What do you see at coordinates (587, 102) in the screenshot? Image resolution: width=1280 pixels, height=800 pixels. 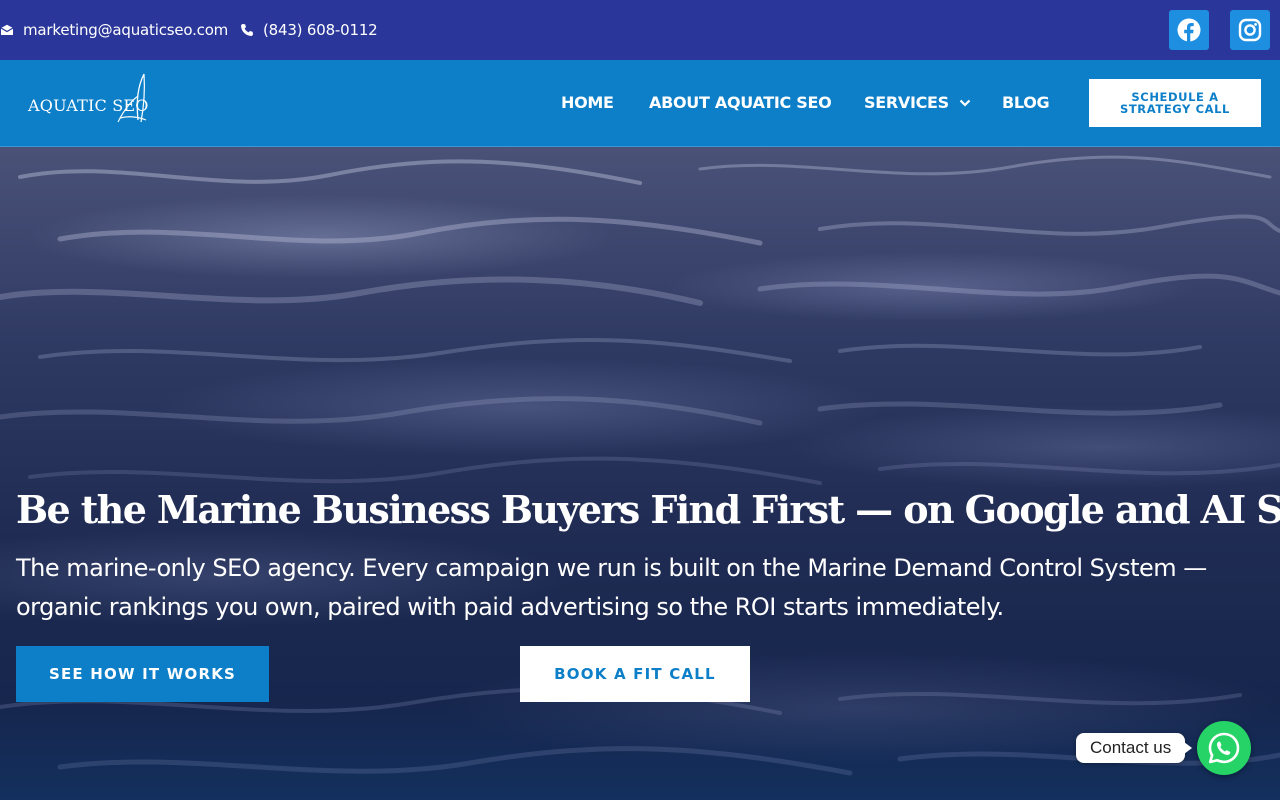 I see `nav-home: HOME` at bounding box center [587, 102].